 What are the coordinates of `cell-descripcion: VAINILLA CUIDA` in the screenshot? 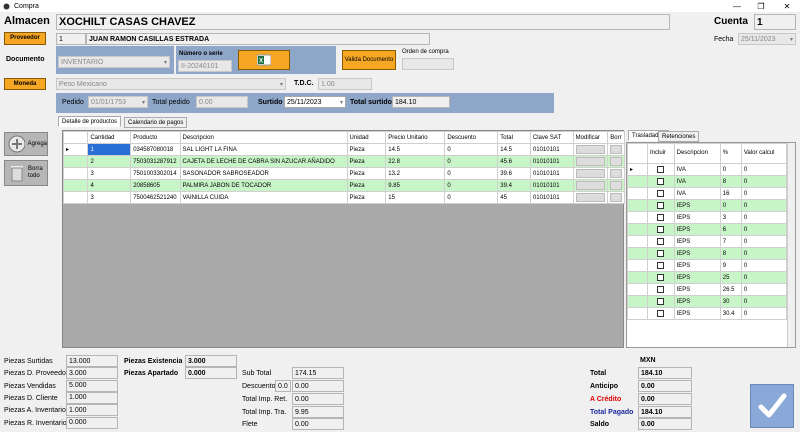 It's located at (263, 197).